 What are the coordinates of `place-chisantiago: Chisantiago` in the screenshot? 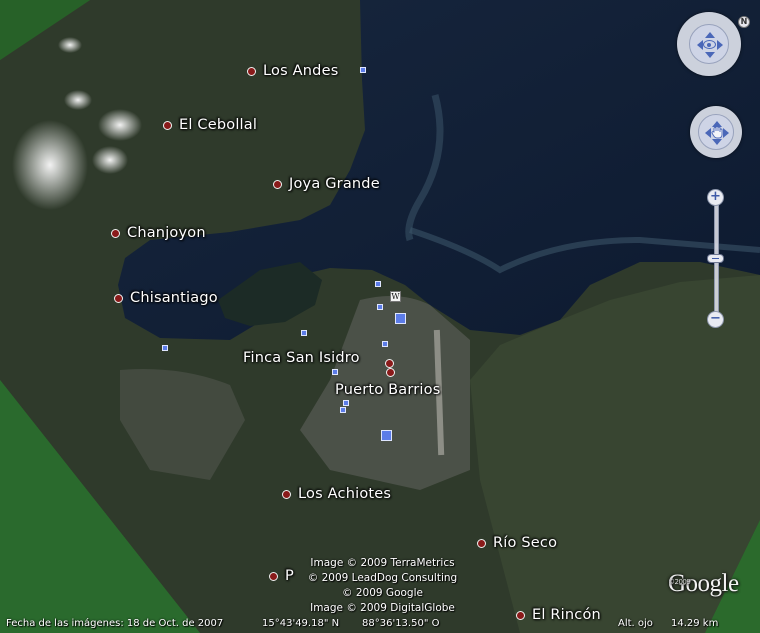 It's located at (166, 298).